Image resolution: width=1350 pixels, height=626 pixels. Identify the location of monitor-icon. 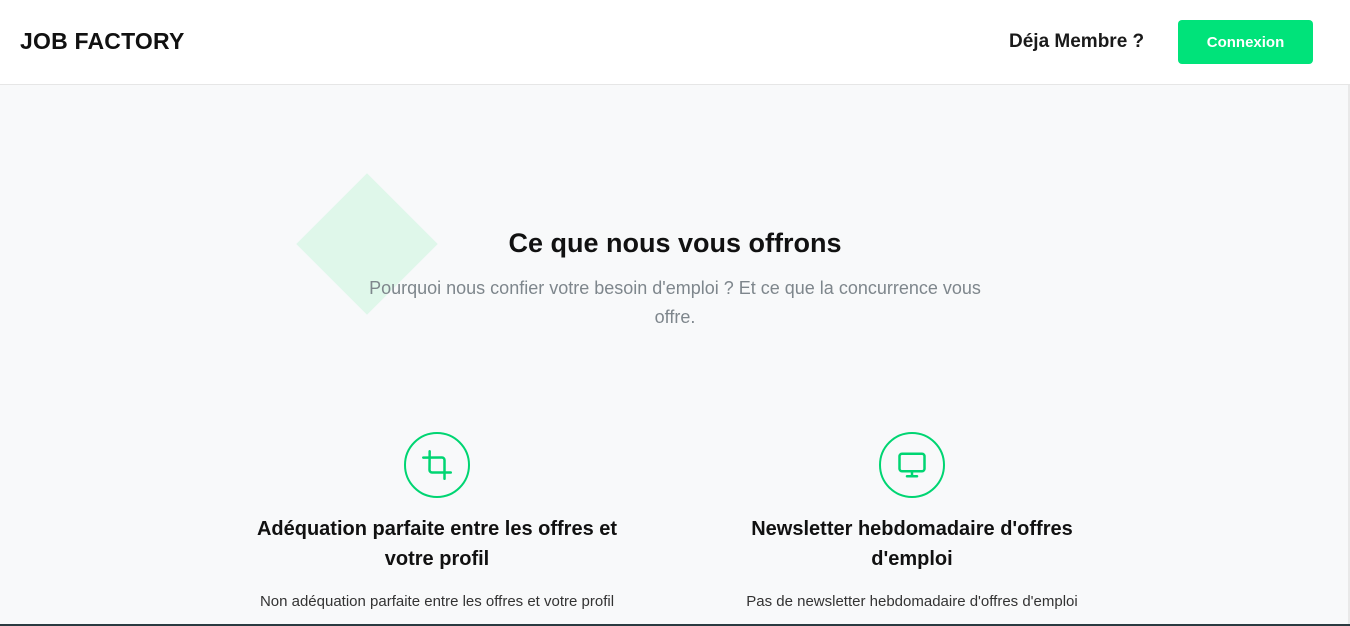
(912, 465).